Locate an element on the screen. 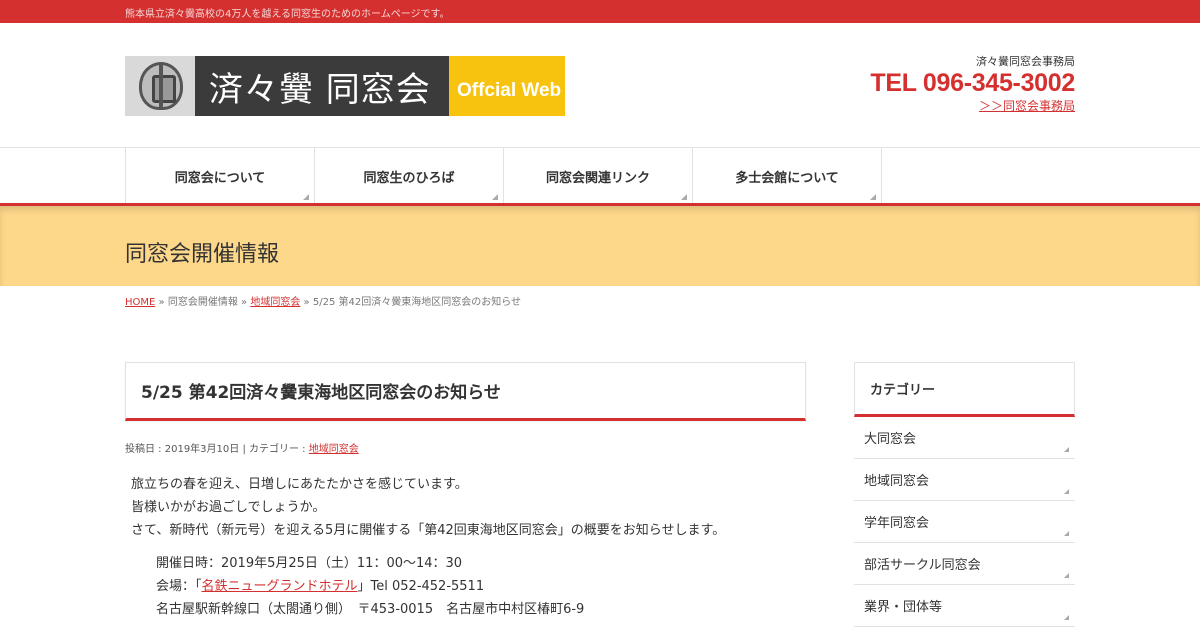 The image size is (1200, 630). sidebar-title: カテゴリー is located at coordinates (964, 389).